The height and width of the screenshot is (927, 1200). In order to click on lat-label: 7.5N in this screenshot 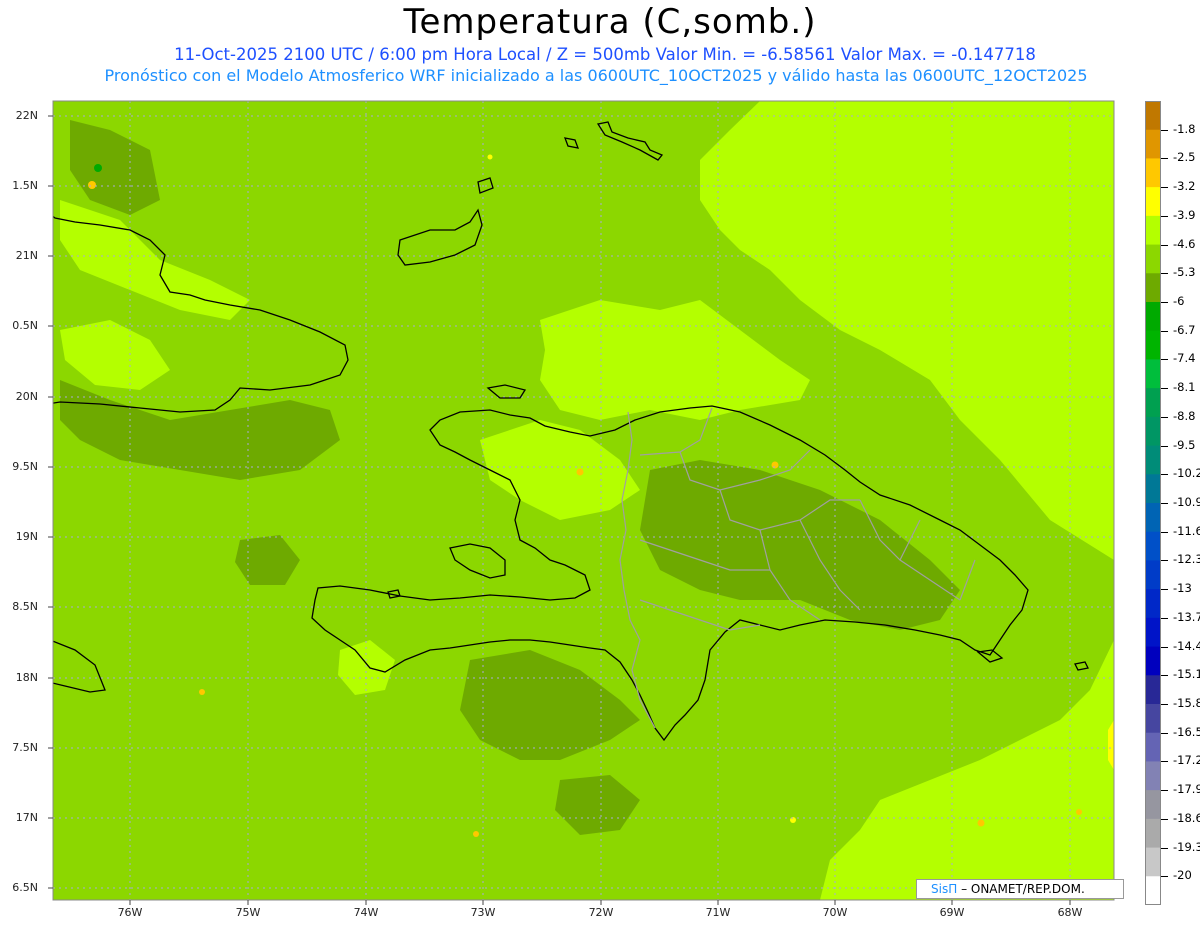, I will do `click(25, 747)`.